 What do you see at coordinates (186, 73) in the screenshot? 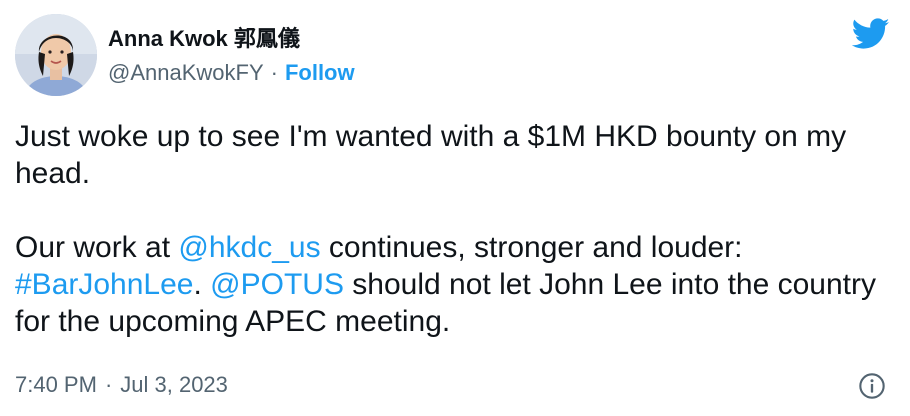
I see `author-handle: @AnnaKwokFY` at bounding box center [186, 73].